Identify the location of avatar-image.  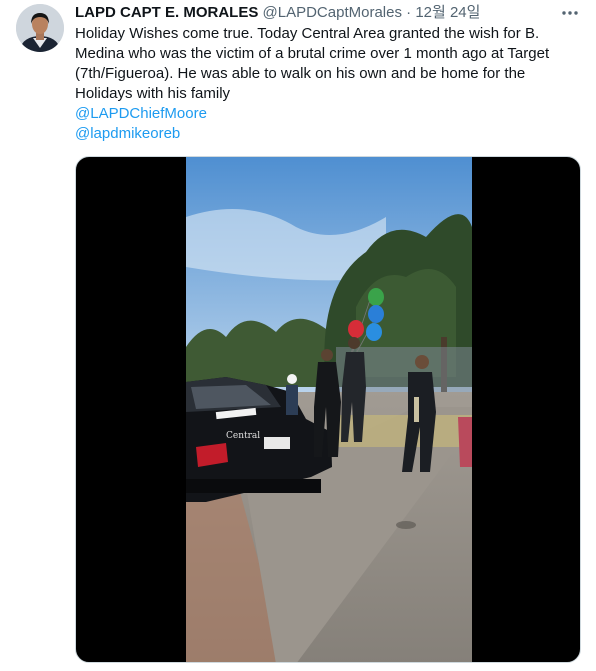
(40, 28).